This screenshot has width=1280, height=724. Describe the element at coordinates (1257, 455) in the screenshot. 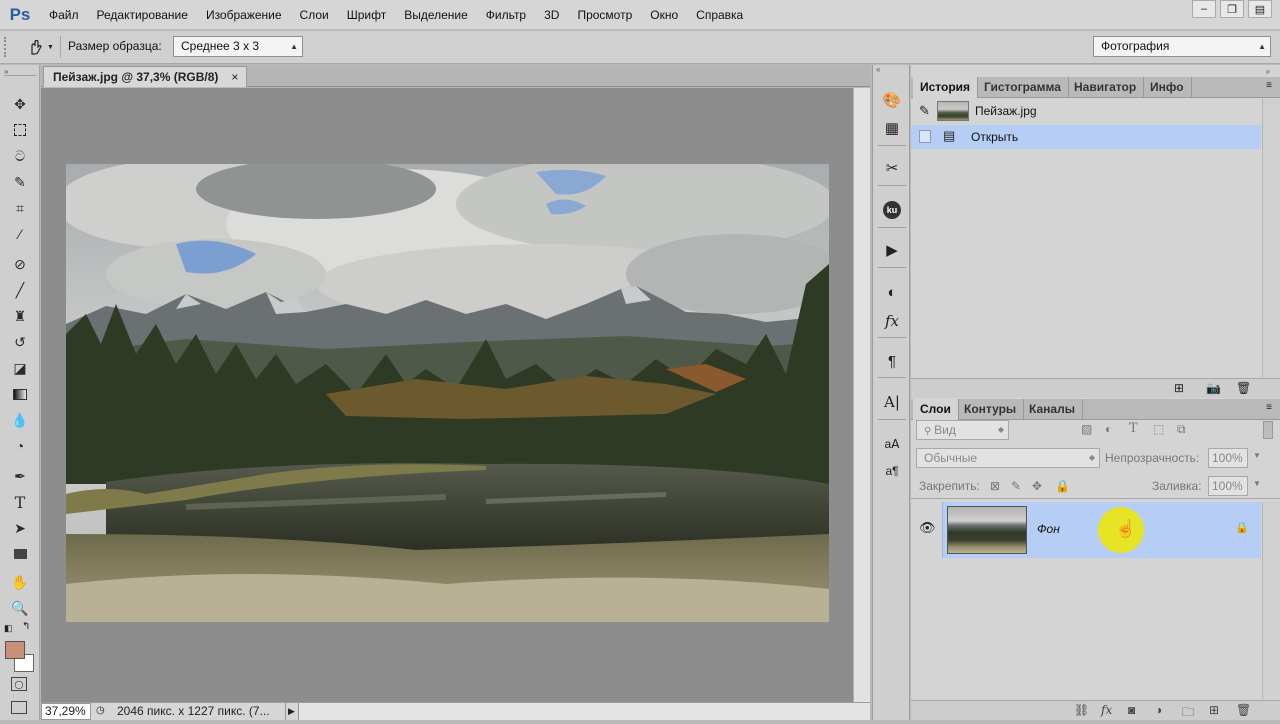

I see `opacity-dropdown-icon: ▼` at that location.